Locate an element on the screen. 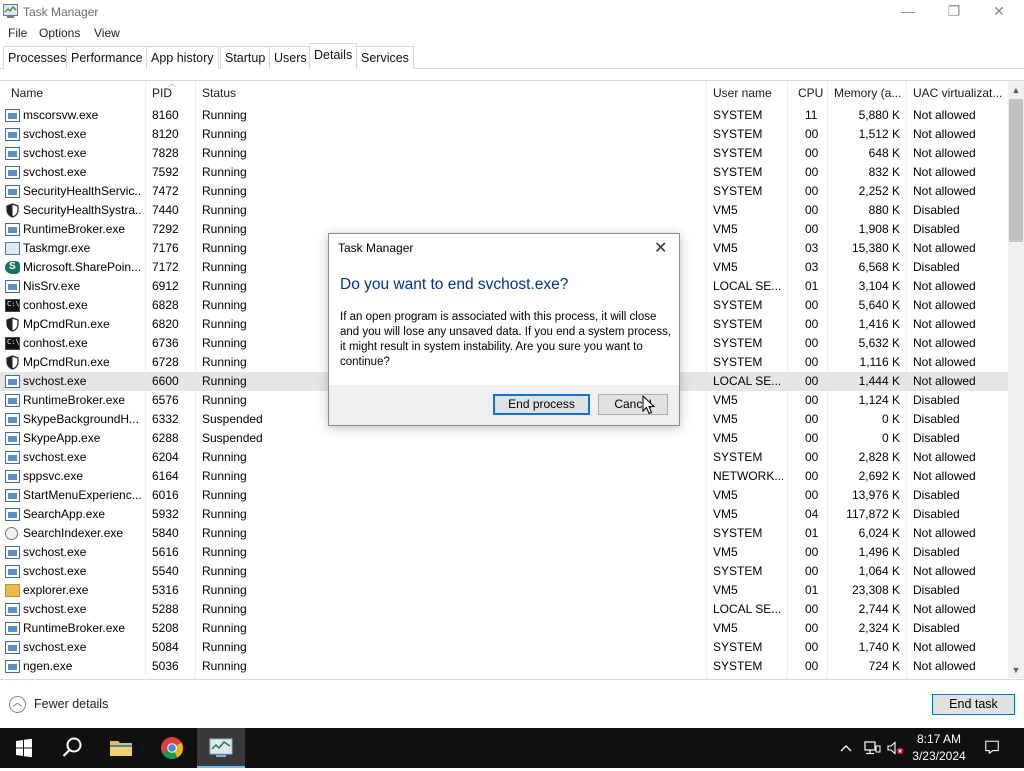  chevron-up-icon is located at coordinates (846, 748).